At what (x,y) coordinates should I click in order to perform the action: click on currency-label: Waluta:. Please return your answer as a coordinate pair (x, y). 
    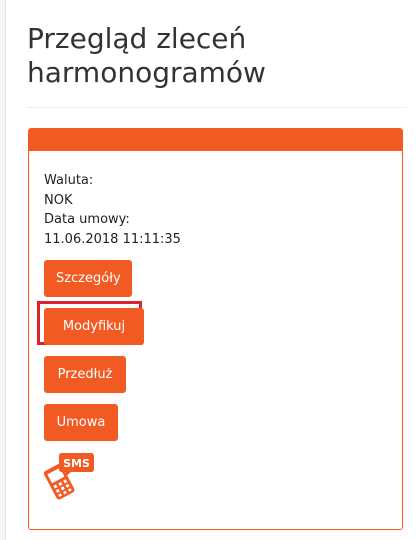
    Looking at the image, I should click on (69, 180).